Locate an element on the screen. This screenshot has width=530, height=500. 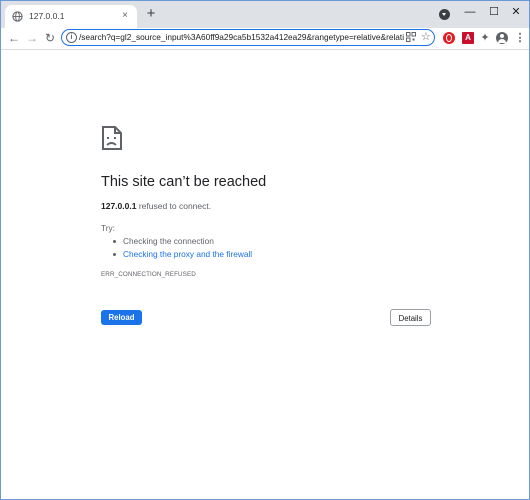
menu-icon: ⋮ is located at coordinates (520, 38).